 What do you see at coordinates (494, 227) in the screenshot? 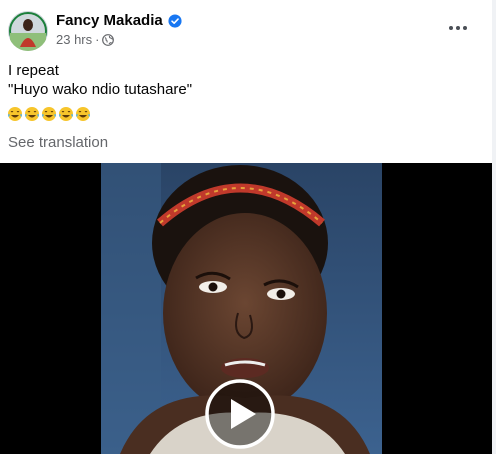
I see `page-scroll-edge` at bounding box center [494, 227].